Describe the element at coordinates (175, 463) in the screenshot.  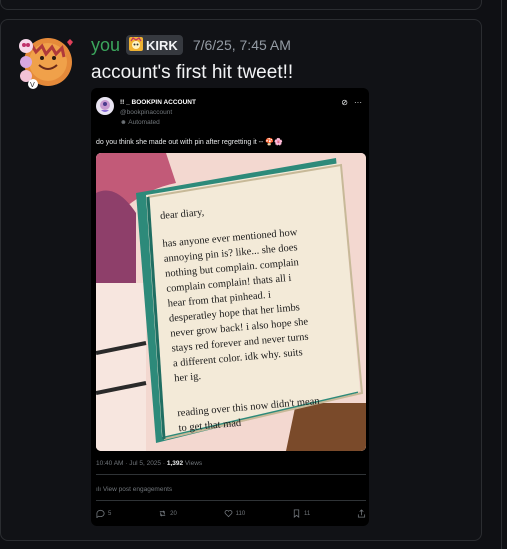
I see `tweet-views-count: 1,392` at that location.